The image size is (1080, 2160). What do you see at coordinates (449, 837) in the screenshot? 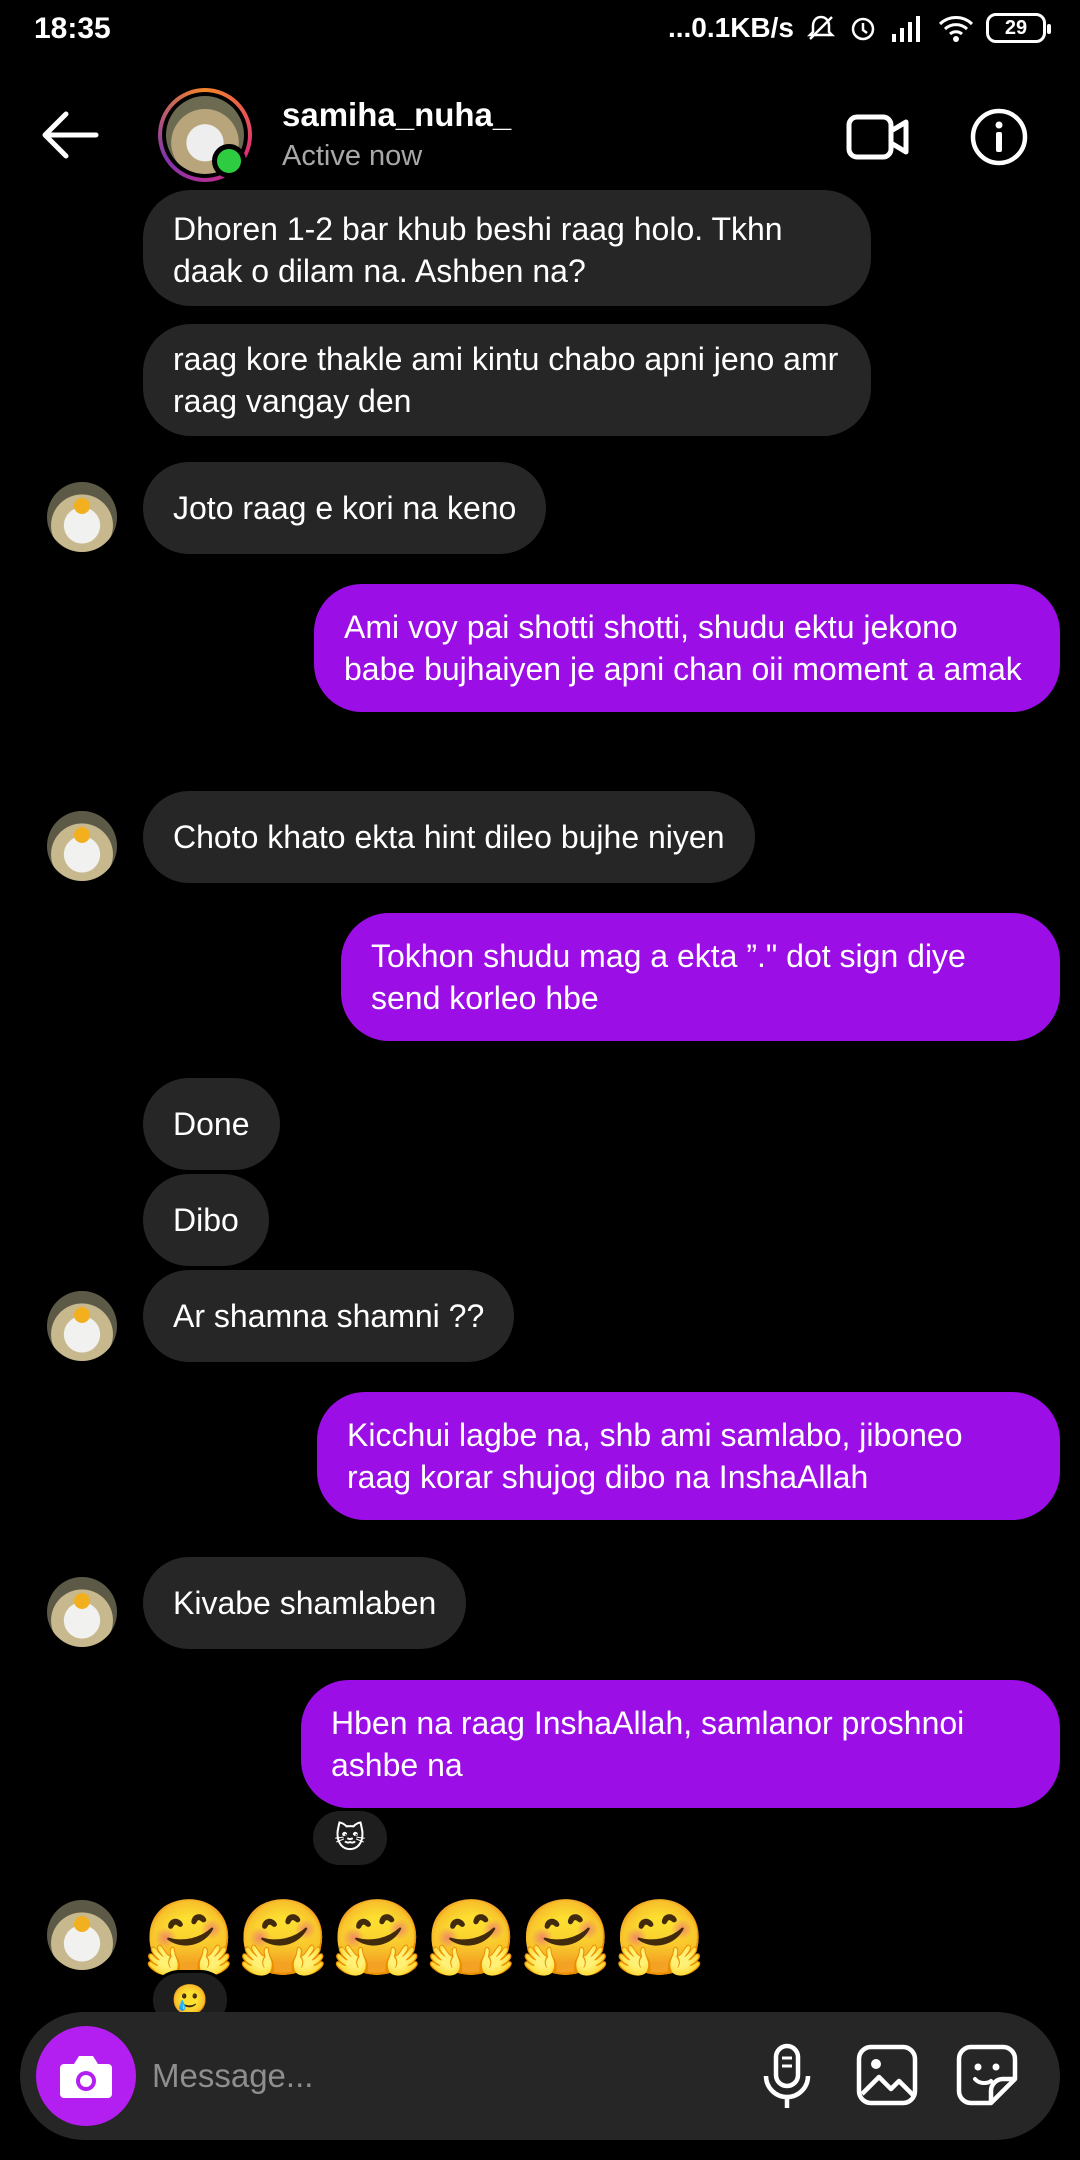
I see `message-bubble-incoming: Choto khato ekta hint dileo bujhe niyen` at bounding box center [449, 837].